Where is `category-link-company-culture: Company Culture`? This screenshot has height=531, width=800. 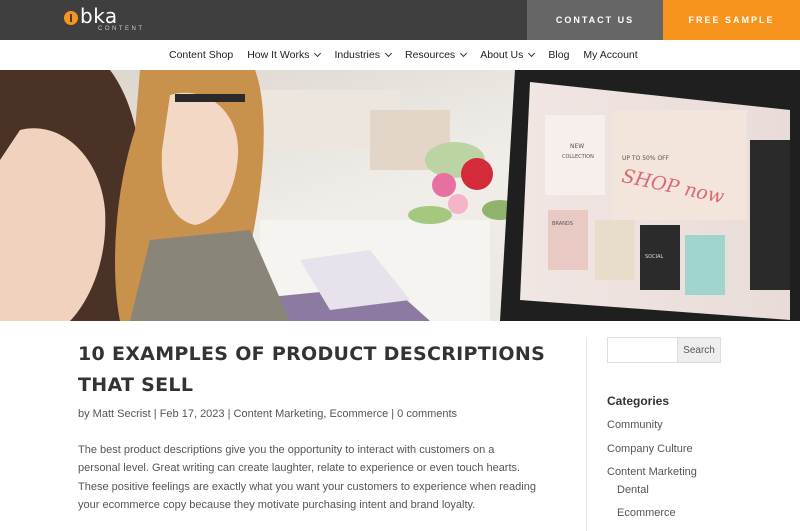 category-link-company-culture: Company Culture is located at coordinates (650, 449).